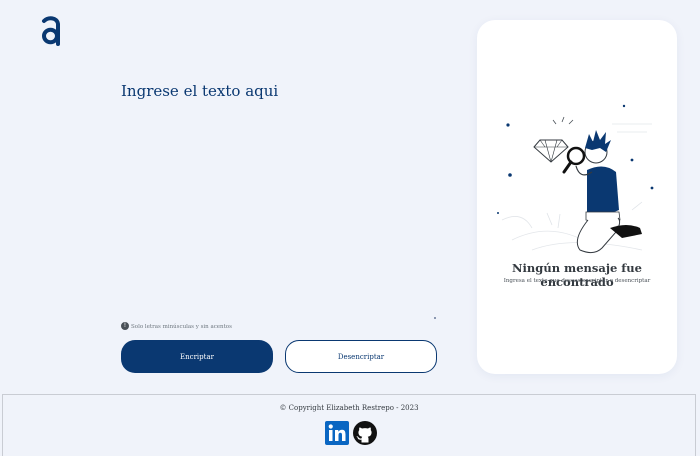 This screenshot has height=456, width=700. Describe the element at coordinates (181, 327) in the screenshot. I see `hint-text: Solo letras minúsculas y sin acentos` at that location.